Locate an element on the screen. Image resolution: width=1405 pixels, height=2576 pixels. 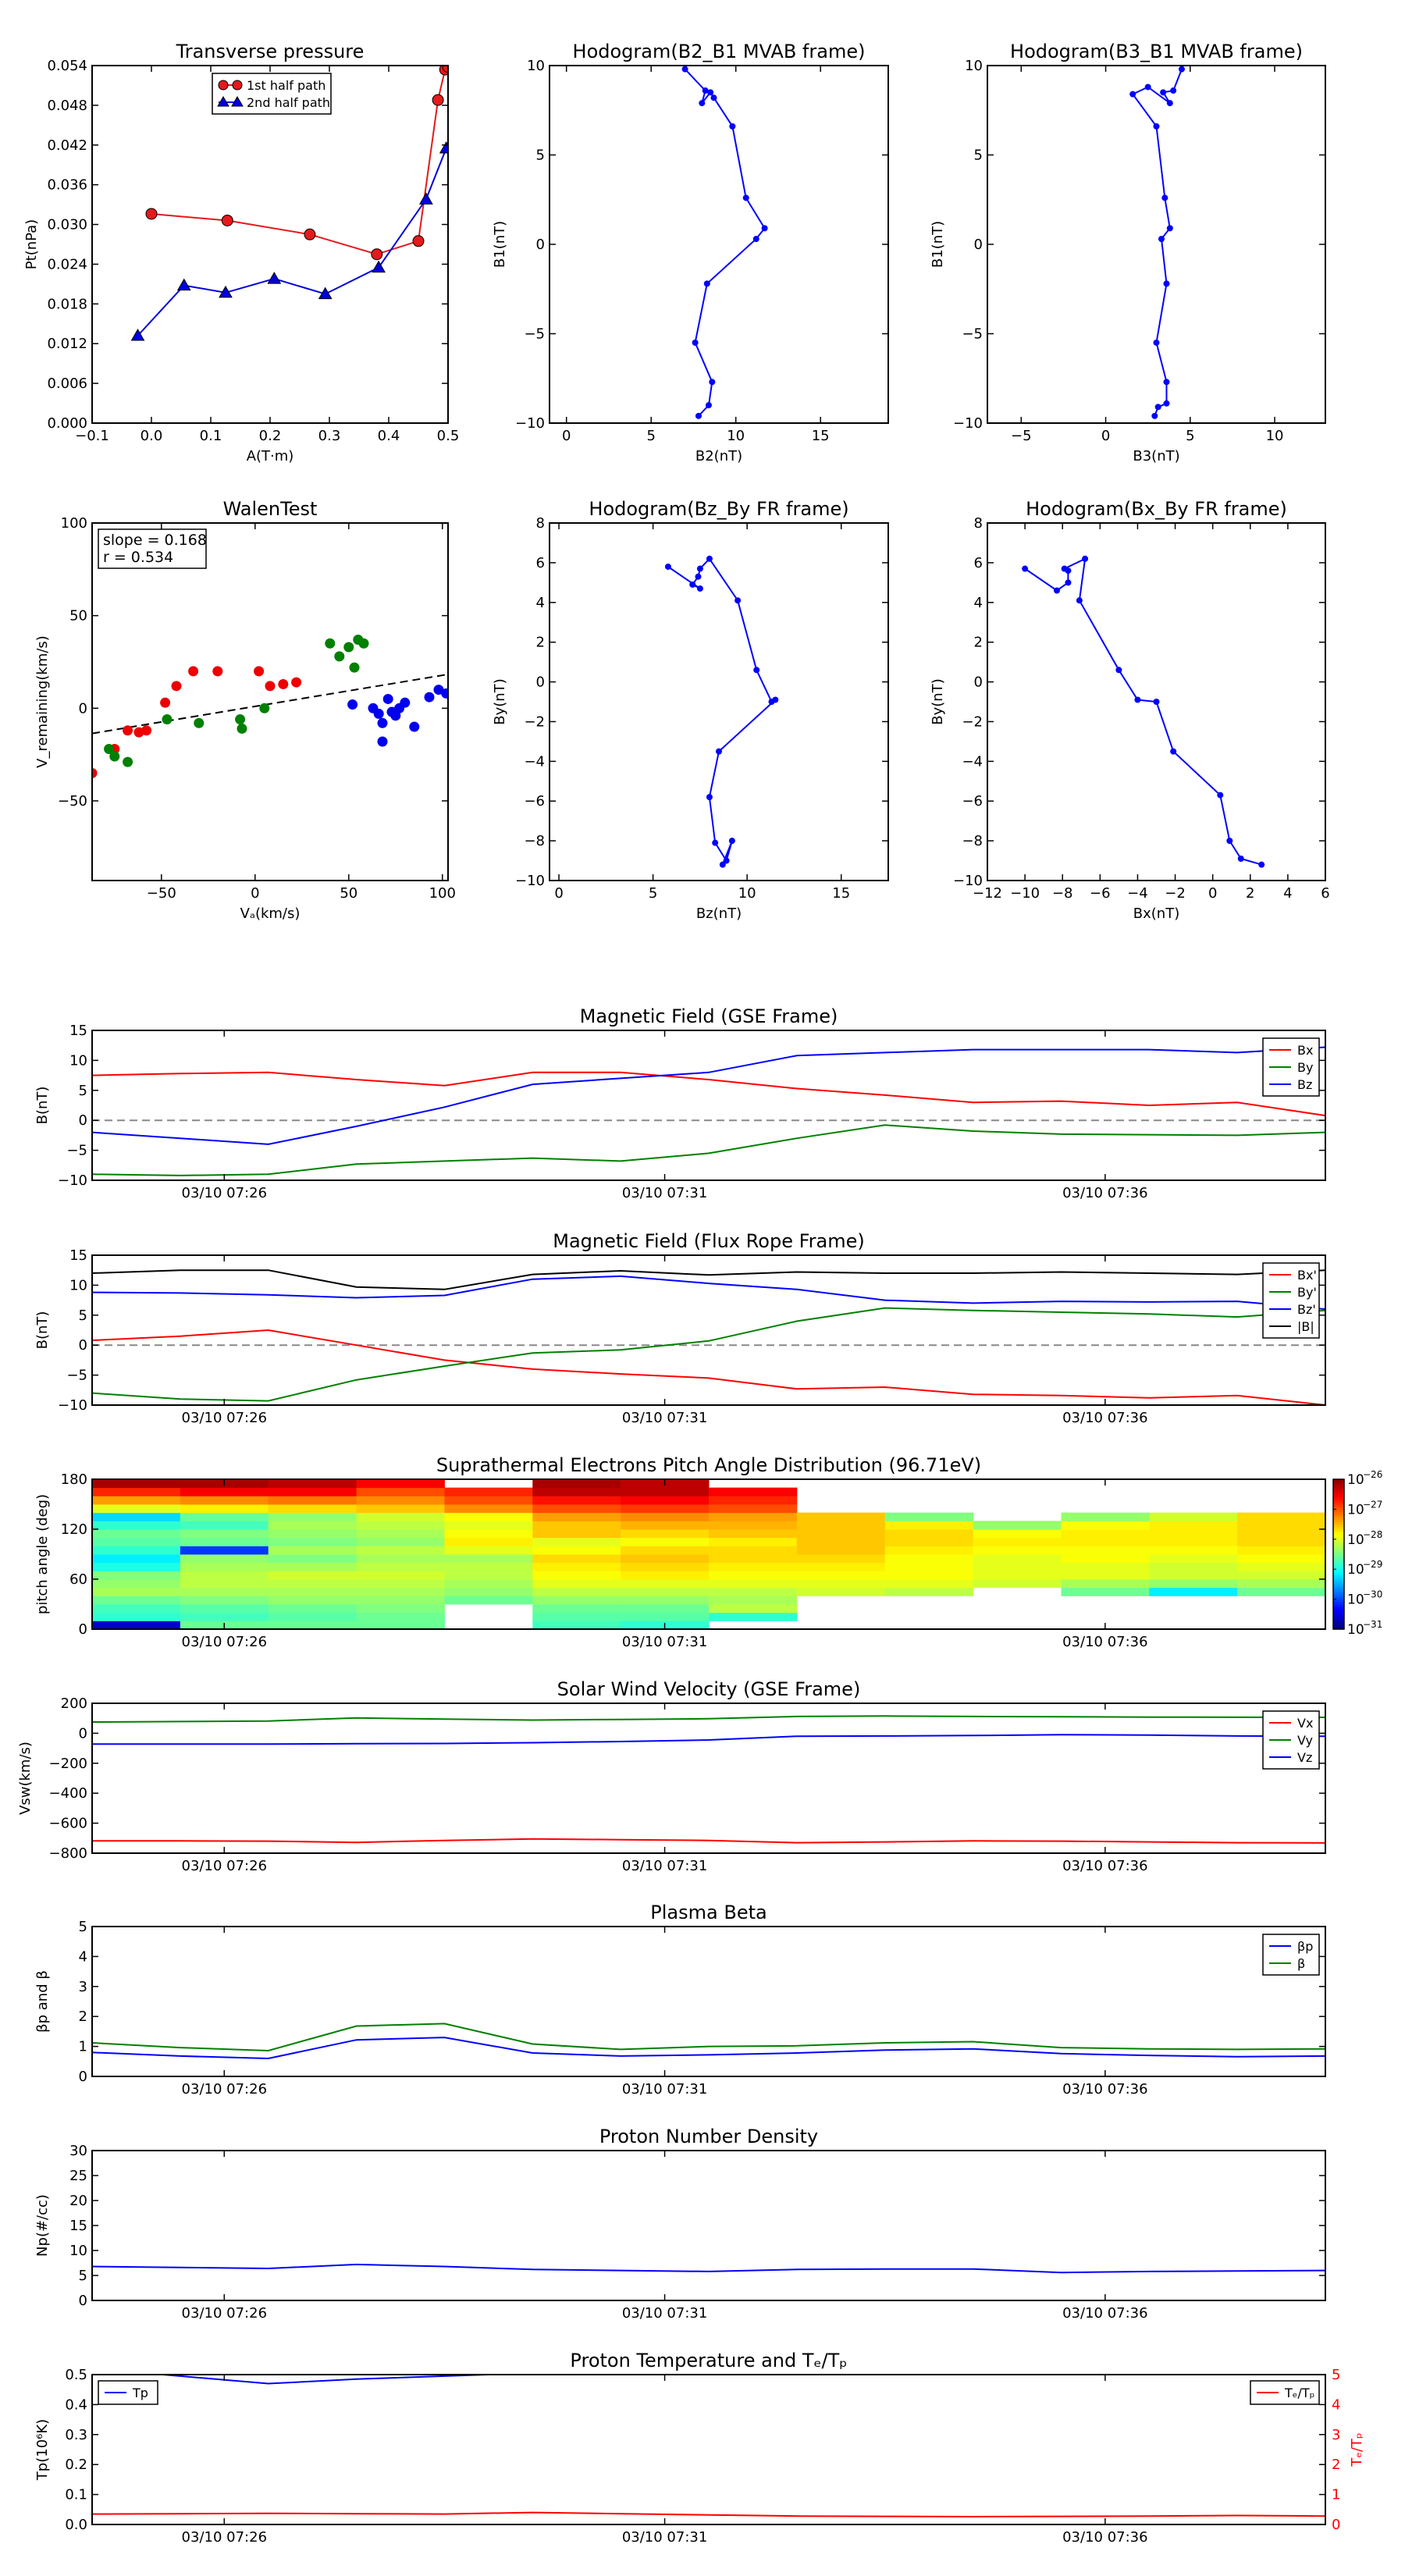
y-tick-label: 0.5 is located at coordinates (76, 2375).